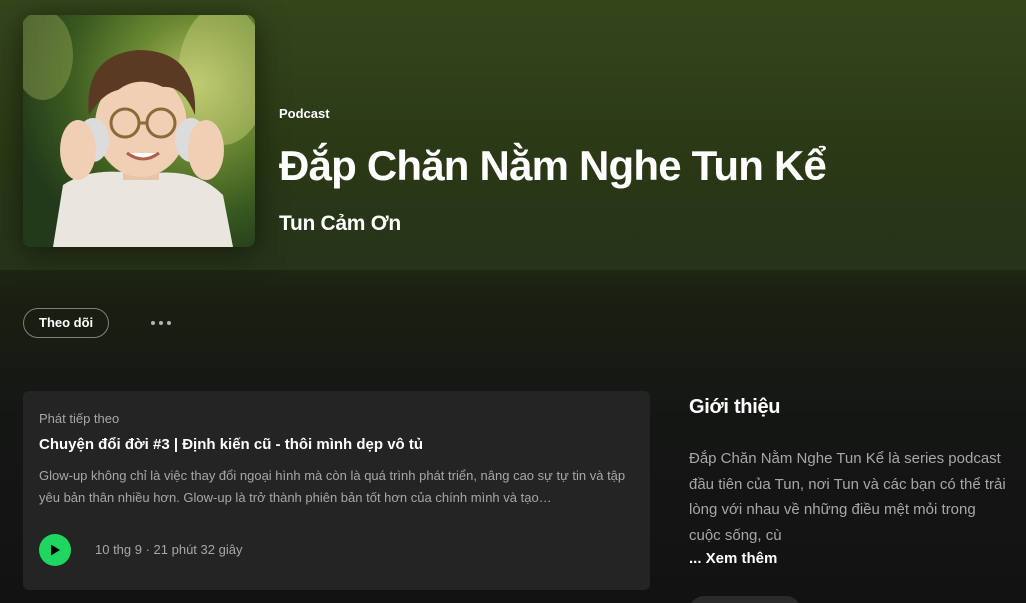 The image size is (1026, 603). What do you see at coordinates (745, 599) in the screenshot?
I see `category-pill` at bounding box center [745, 599].